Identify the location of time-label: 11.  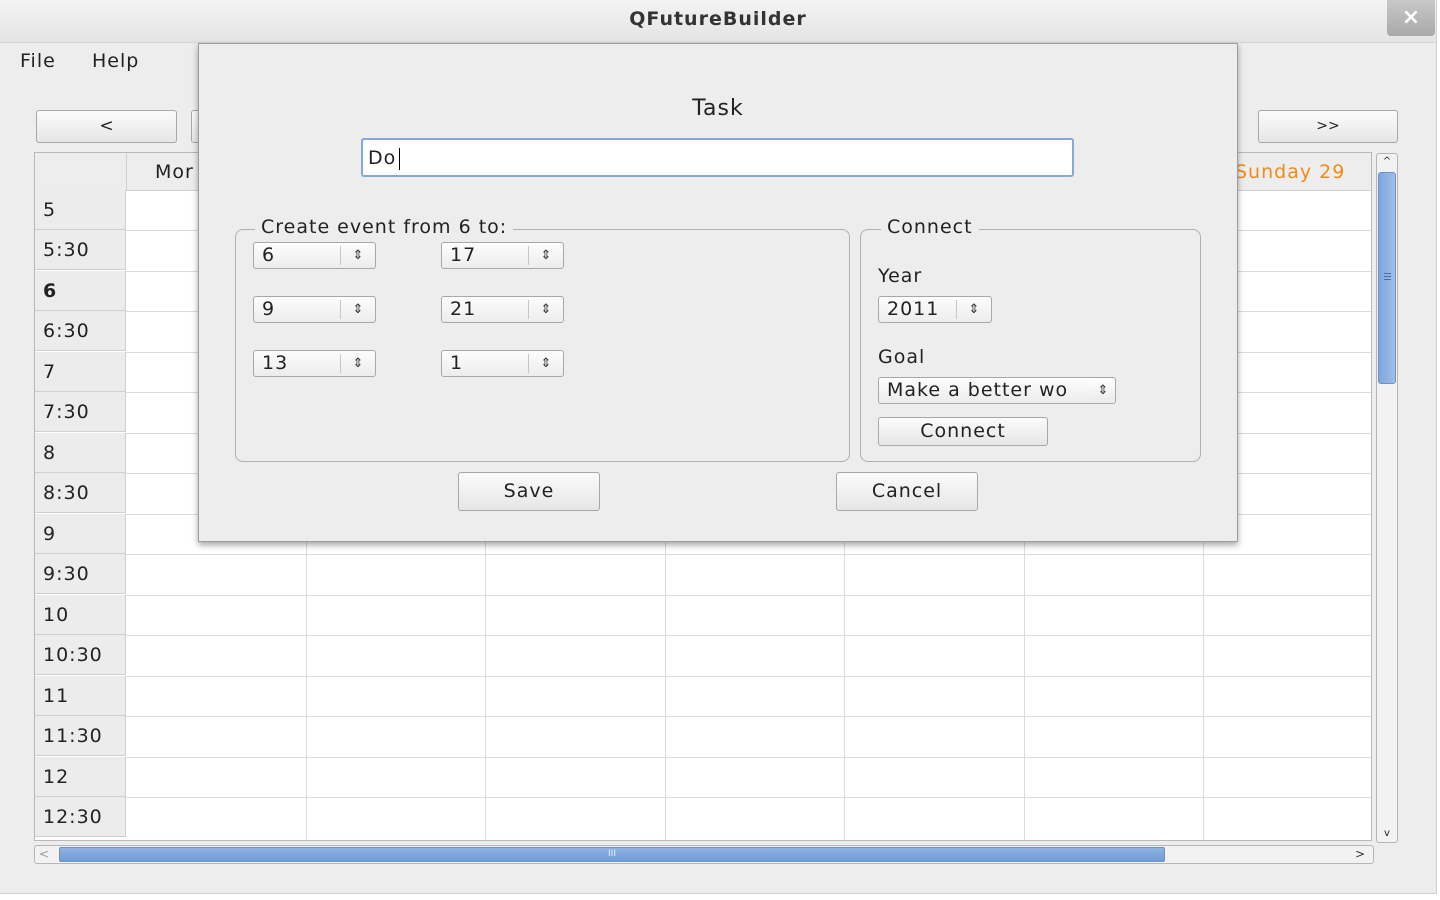
(80, 696).